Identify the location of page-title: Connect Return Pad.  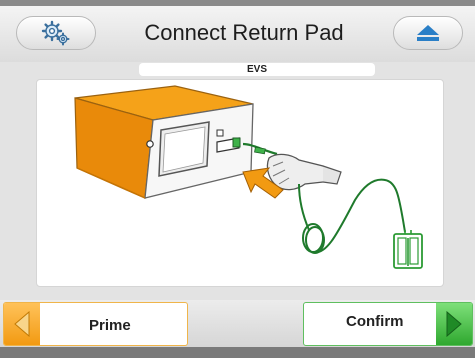
(244, 32).